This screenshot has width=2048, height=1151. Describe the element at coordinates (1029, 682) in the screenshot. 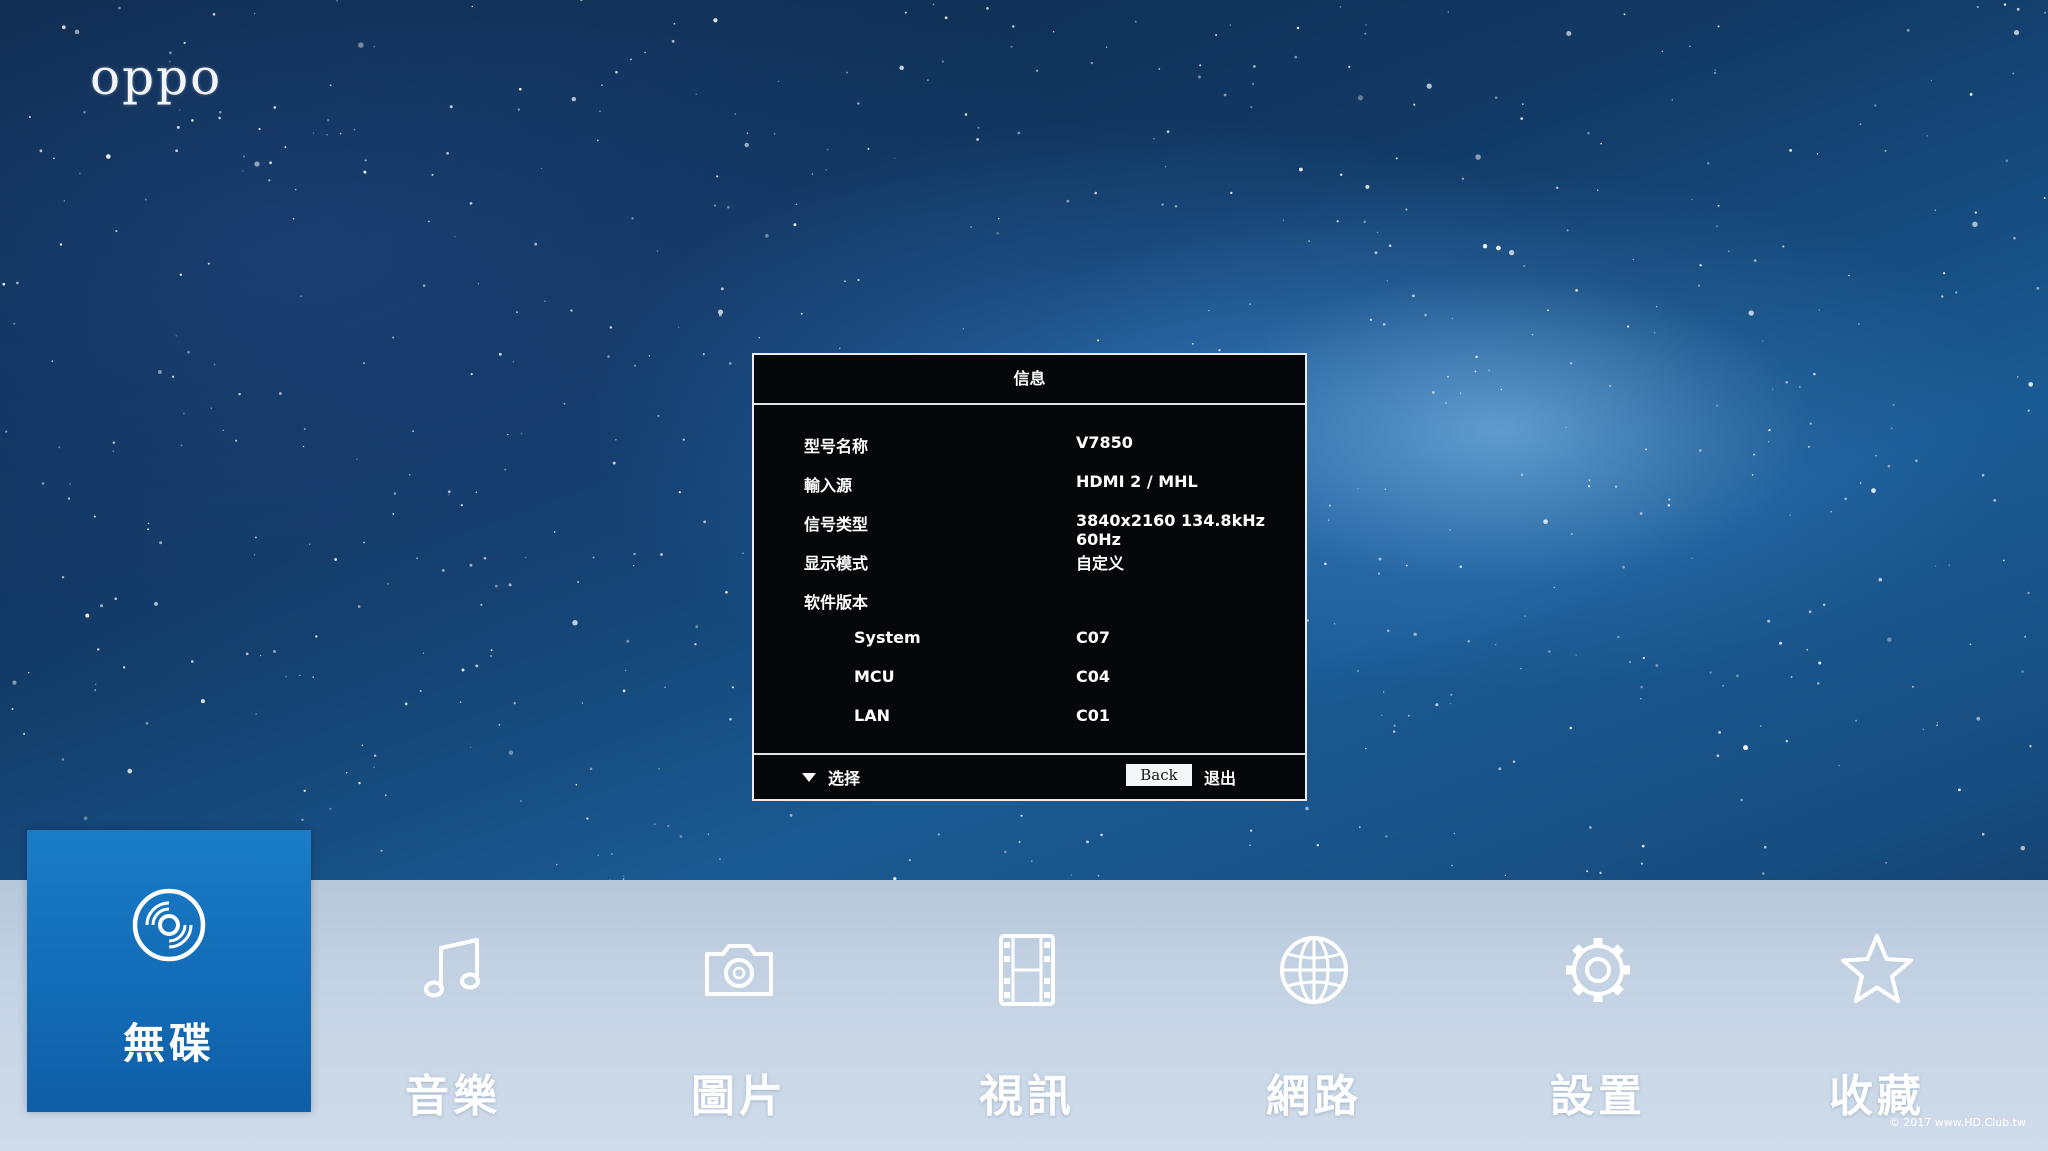

I see `info-row-mcu: MCU C04` at that location.